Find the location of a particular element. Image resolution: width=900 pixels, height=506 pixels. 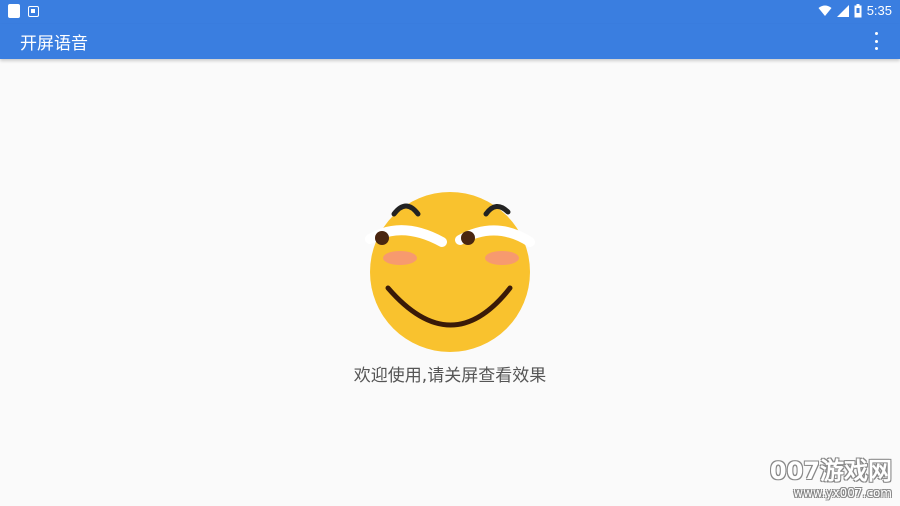

smiley-face-icon is located at coordinates (450, 272).